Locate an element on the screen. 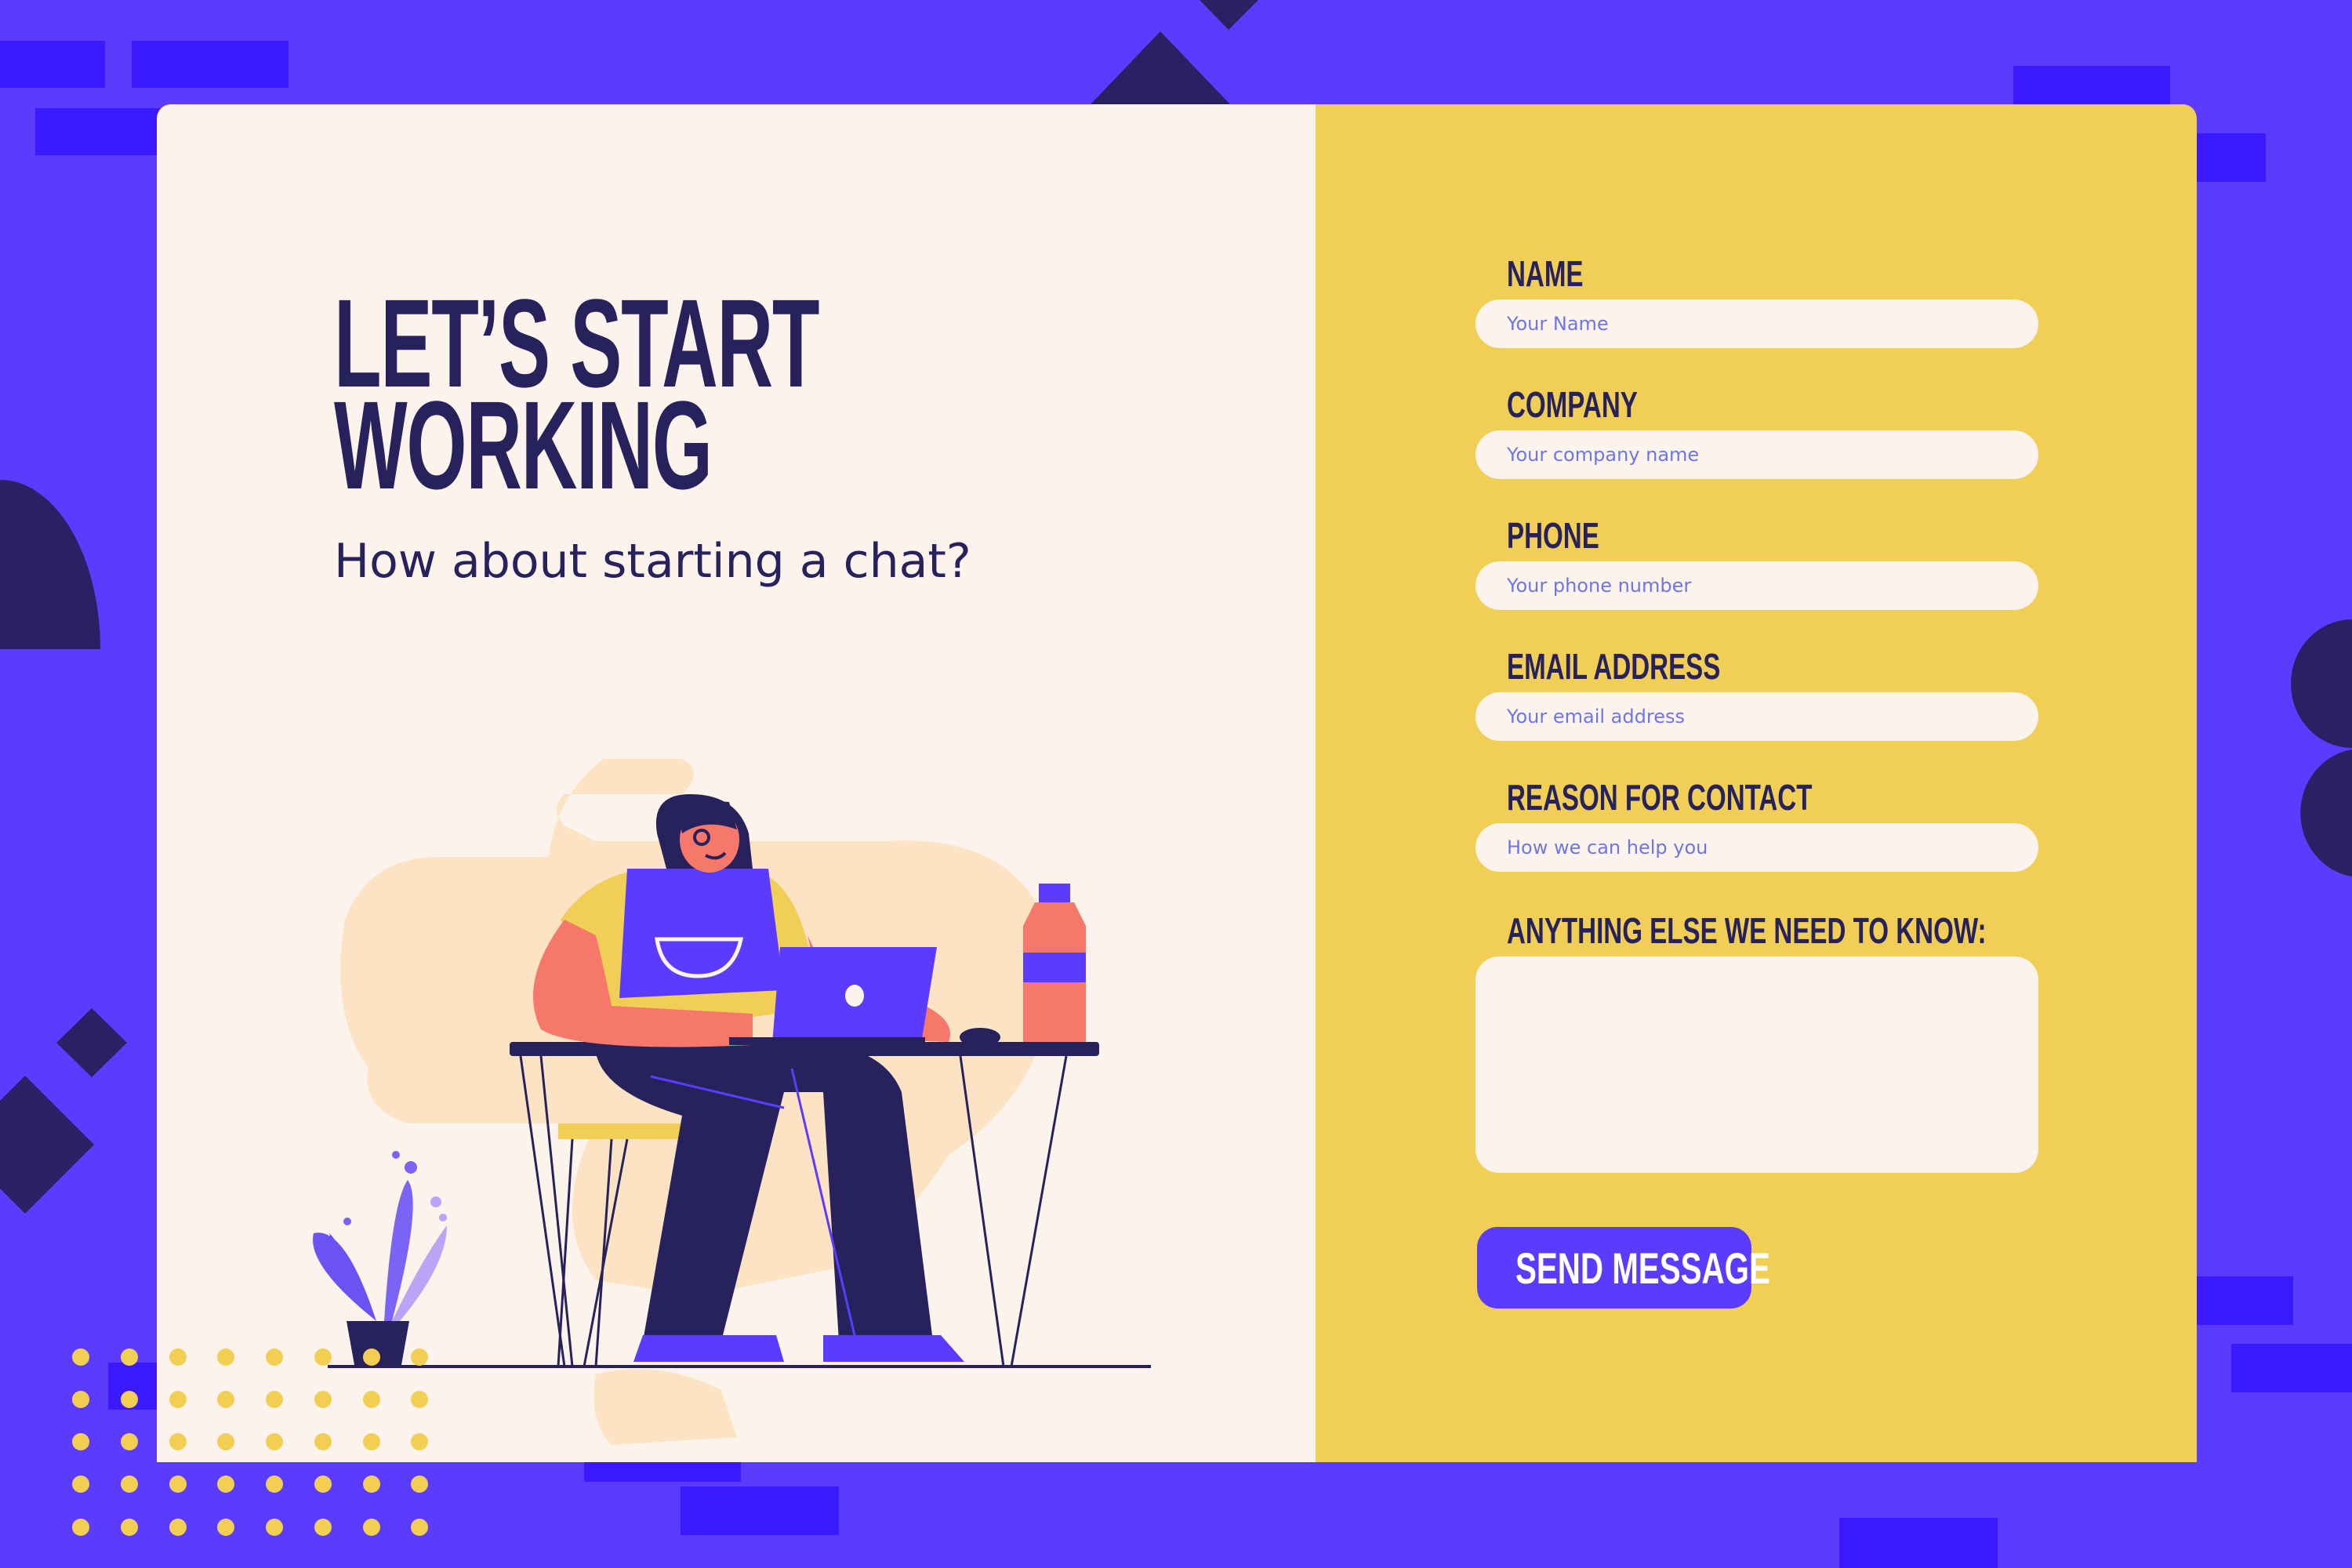 This screenshot has width=2352, height=1568. company-input is located at coordinates (1756, 454).